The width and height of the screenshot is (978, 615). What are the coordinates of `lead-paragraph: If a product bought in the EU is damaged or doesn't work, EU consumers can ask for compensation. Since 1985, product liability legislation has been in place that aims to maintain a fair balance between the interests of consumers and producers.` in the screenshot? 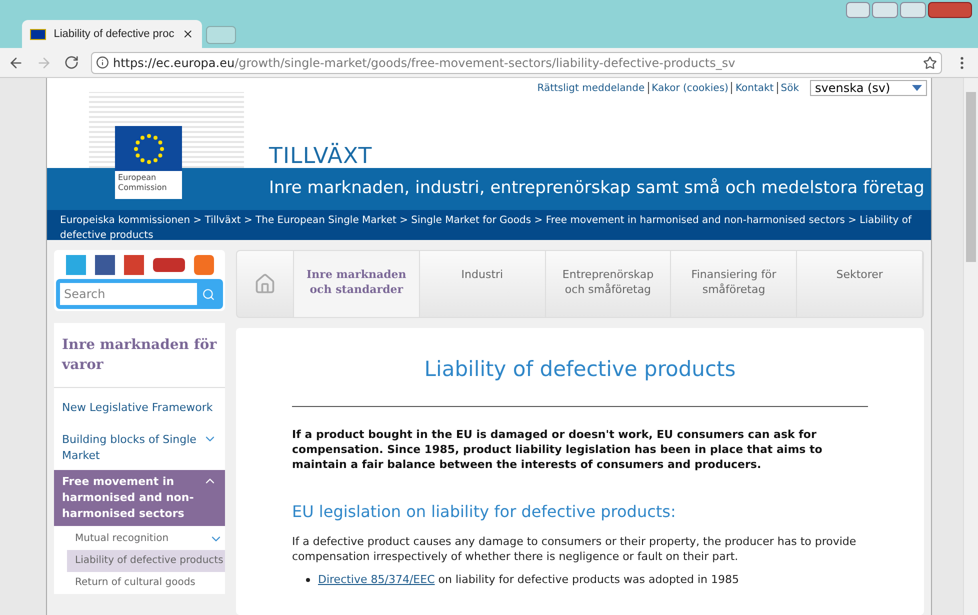 It's located at (558, 449).